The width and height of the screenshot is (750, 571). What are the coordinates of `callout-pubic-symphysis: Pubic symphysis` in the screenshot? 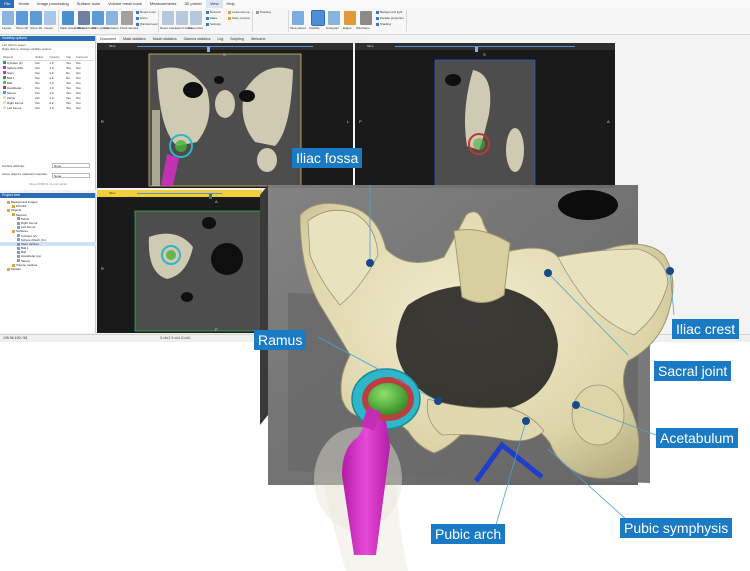 It's located at (676, 528).